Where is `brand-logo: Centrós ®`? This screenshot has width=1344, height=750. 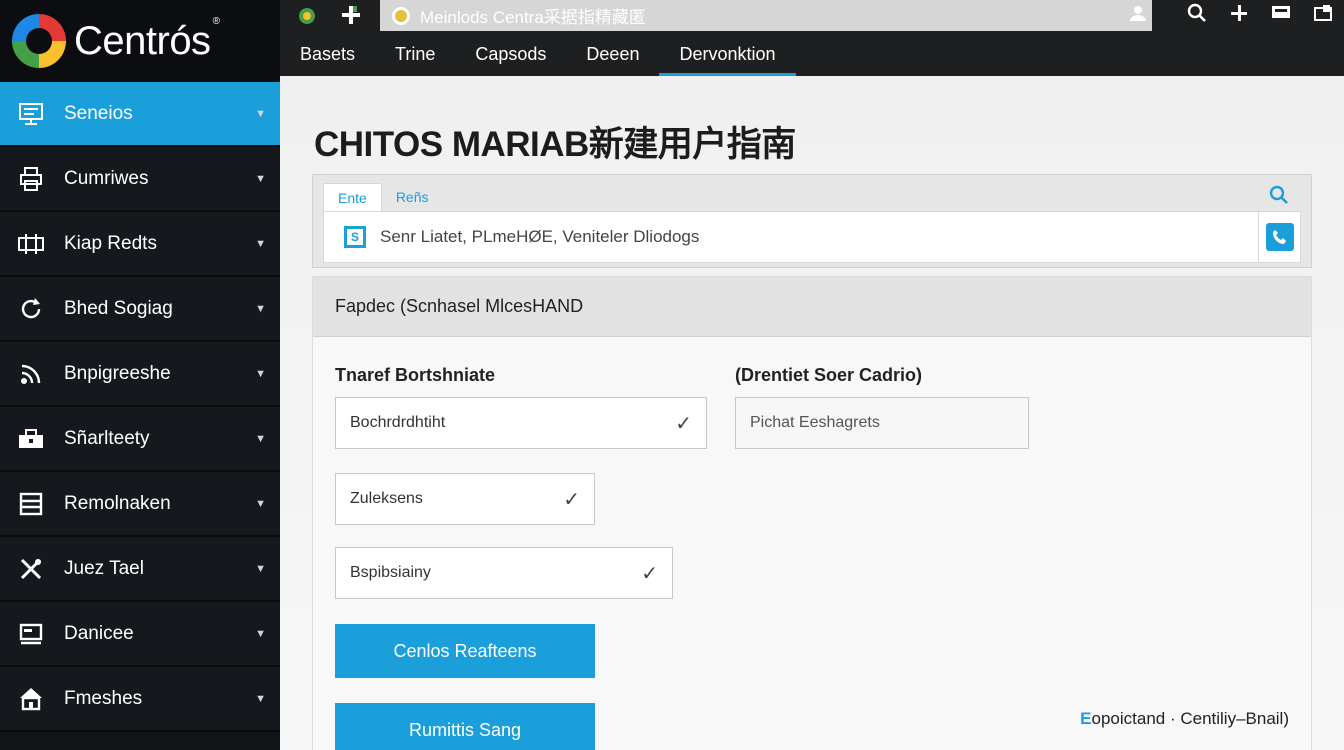
brand-logo: Centrós ® is located at coordinates (140, 41).